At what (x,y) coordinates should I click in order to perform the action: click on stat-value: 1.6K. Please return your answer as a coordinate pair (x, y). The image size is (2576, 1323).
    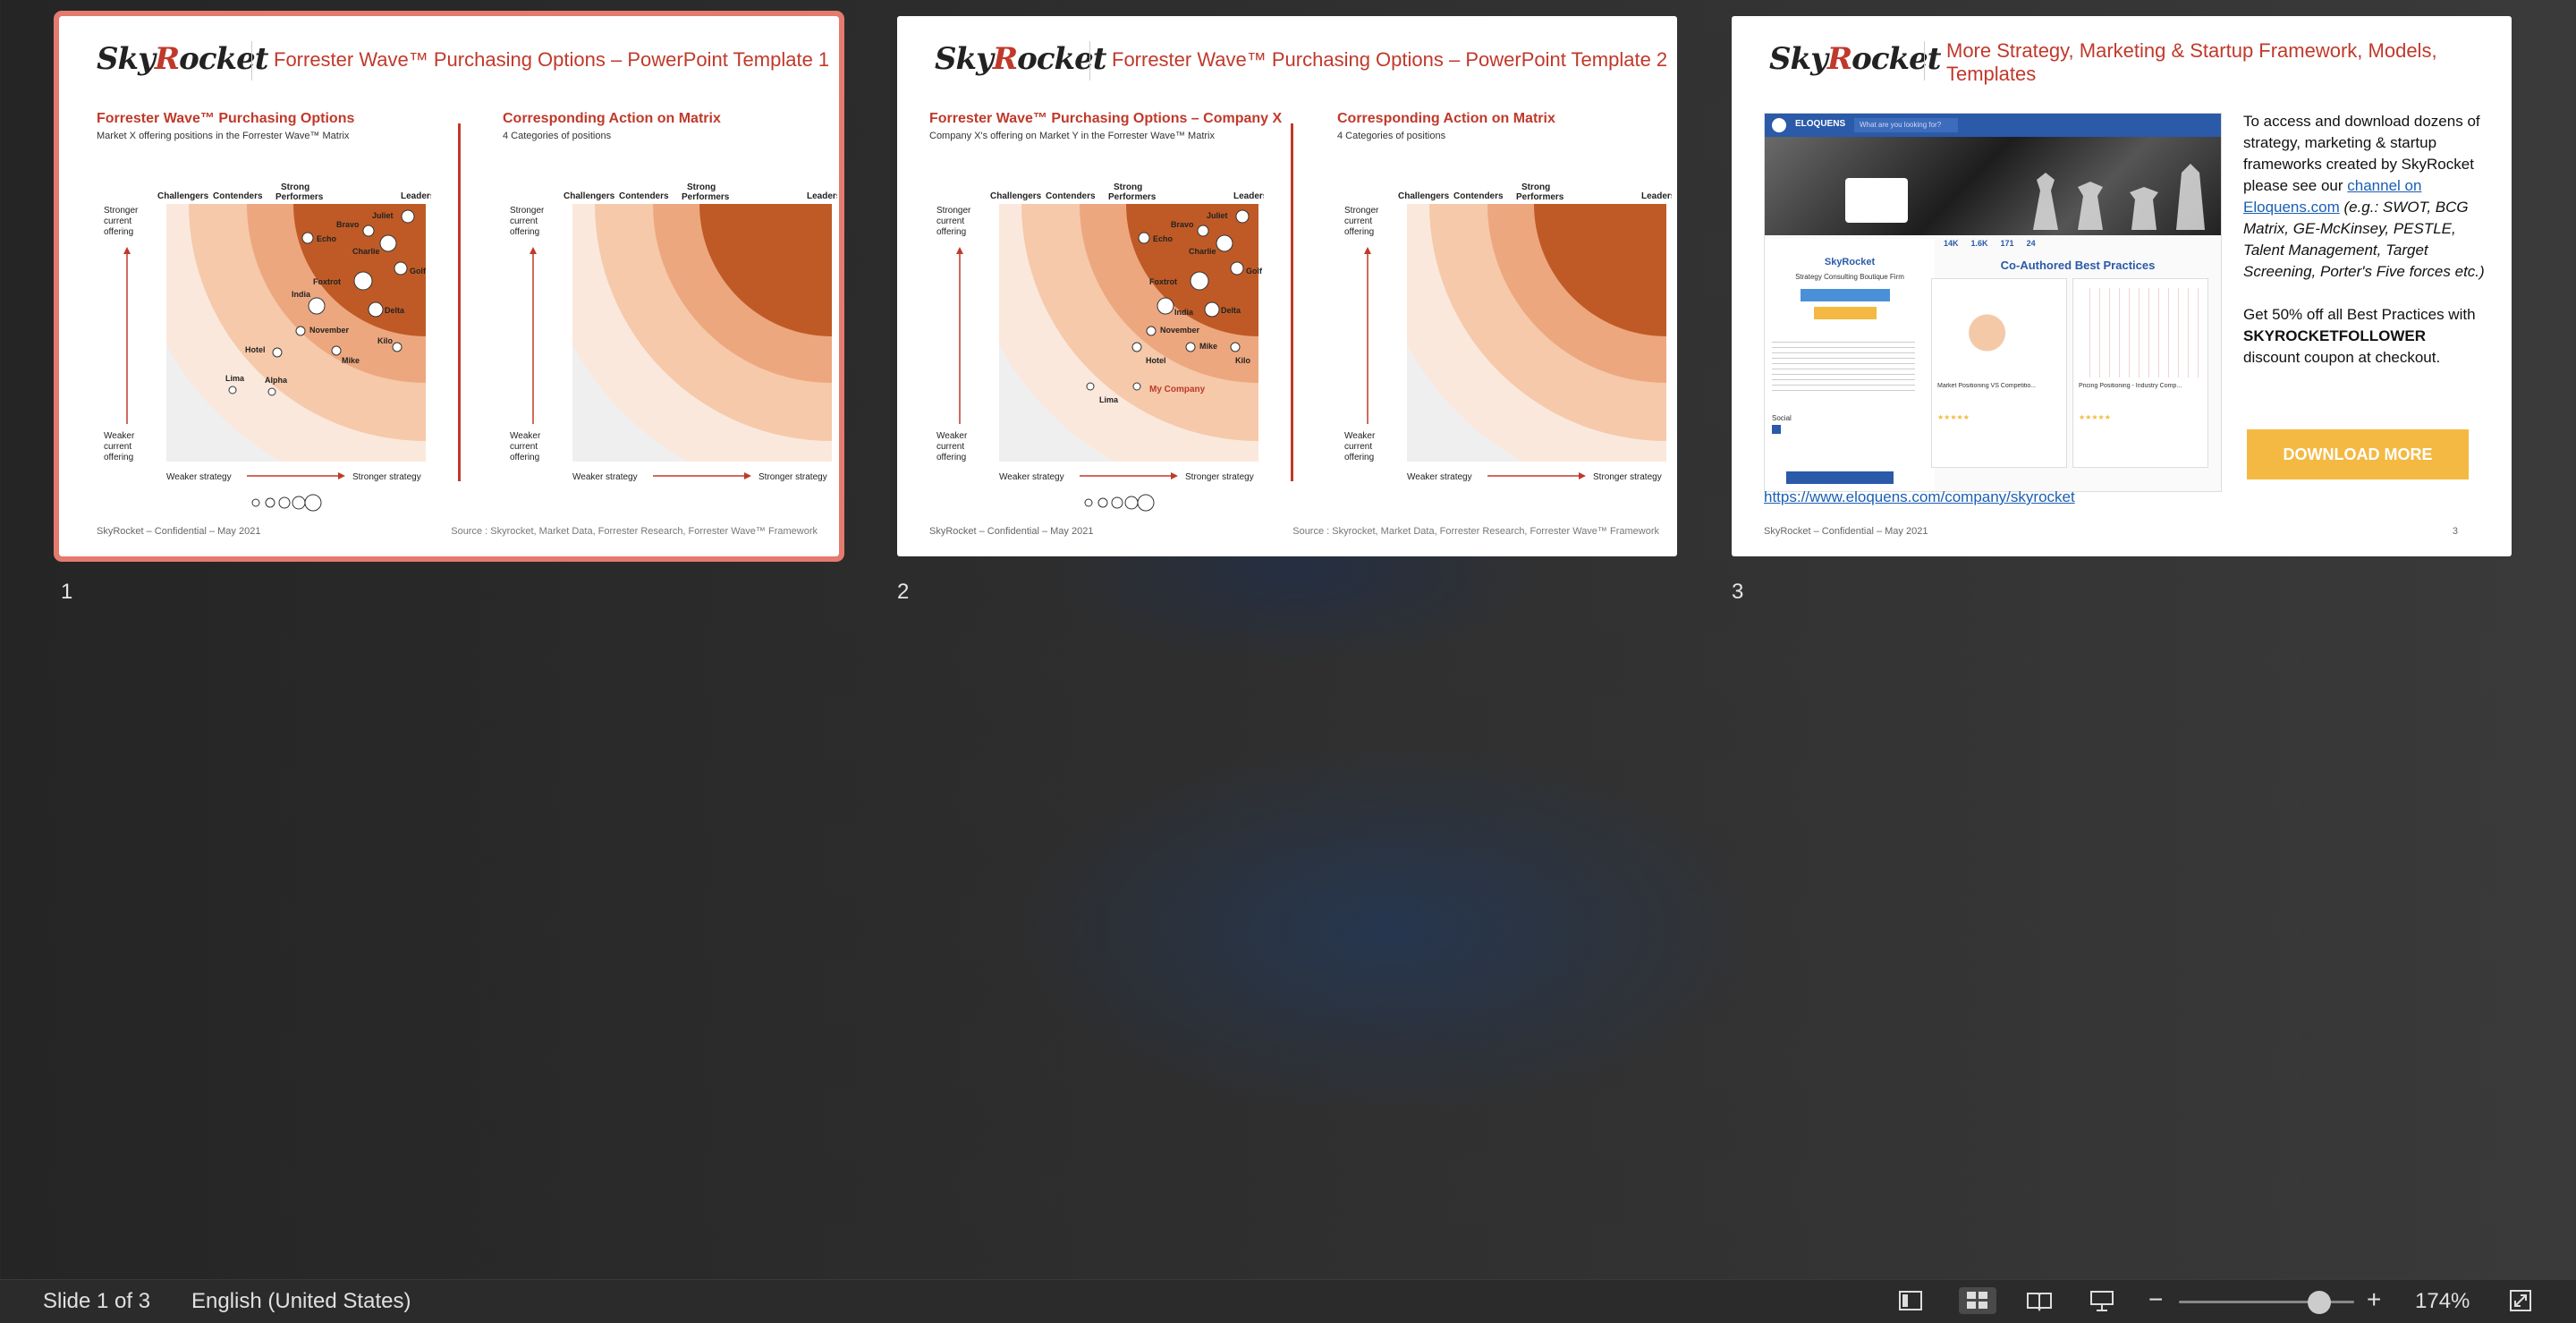
    Looking at the image, I should click on (1979, 243).